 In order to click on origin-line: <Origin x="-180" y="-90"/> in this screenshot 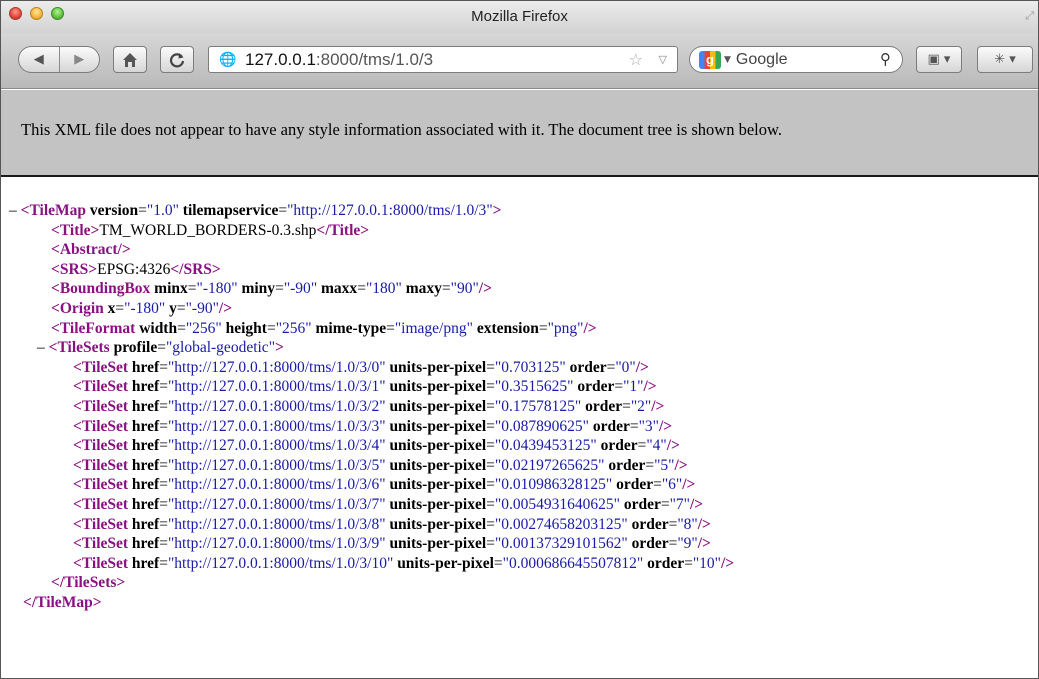, I will do `click(142, 308)`.